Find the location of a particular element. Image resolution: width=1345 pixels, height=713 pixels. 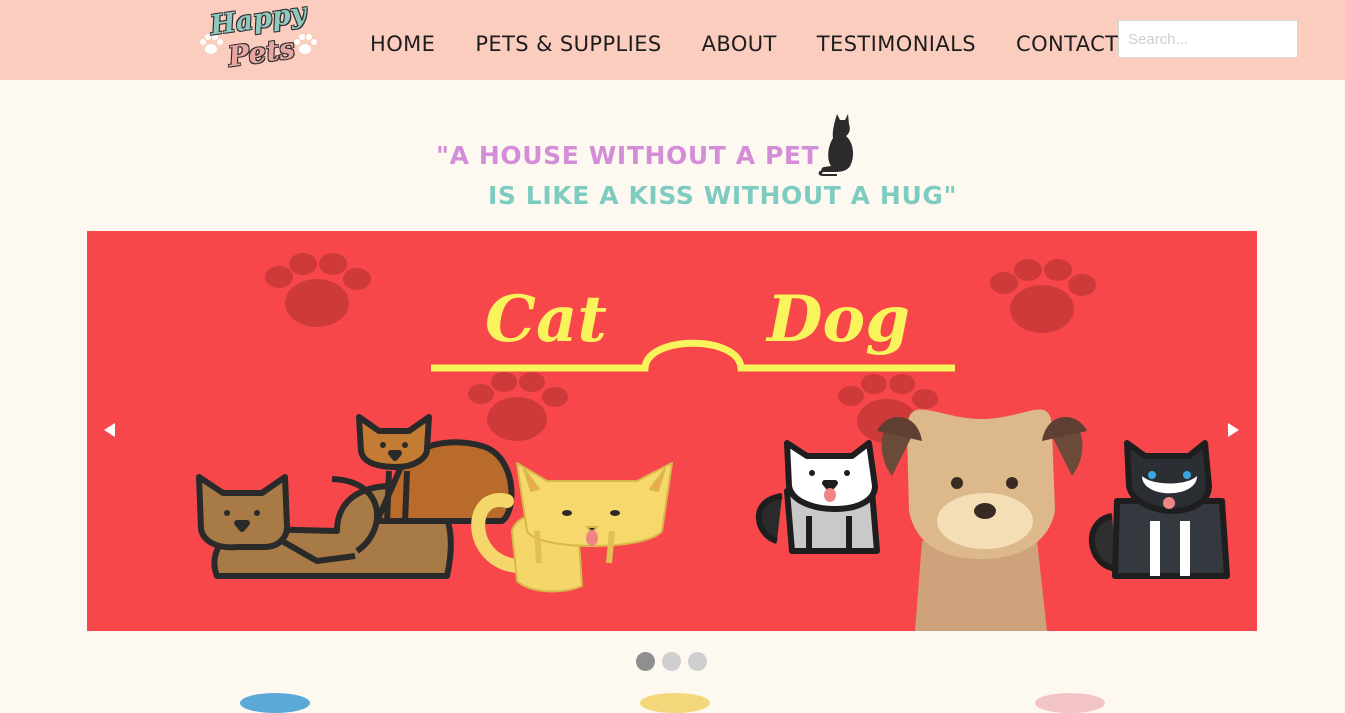

nav-home: HOME is located at coordinates (402, 40).